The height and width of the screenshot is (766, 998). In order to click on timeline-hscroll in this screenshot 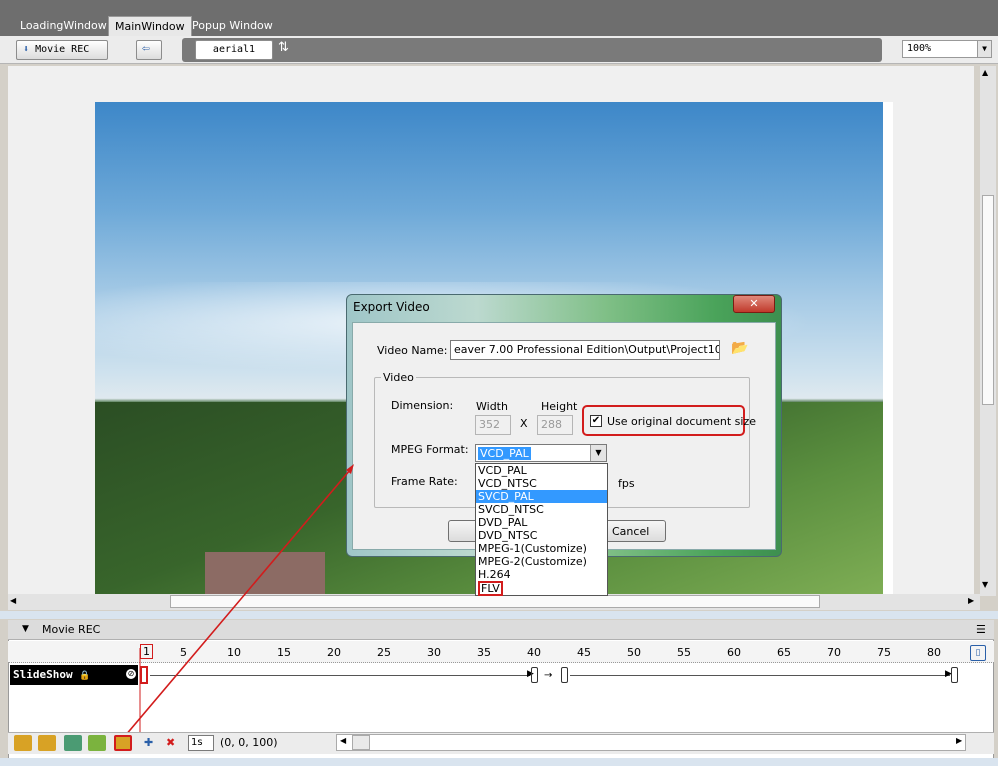, I will do `click(651, 742)`.